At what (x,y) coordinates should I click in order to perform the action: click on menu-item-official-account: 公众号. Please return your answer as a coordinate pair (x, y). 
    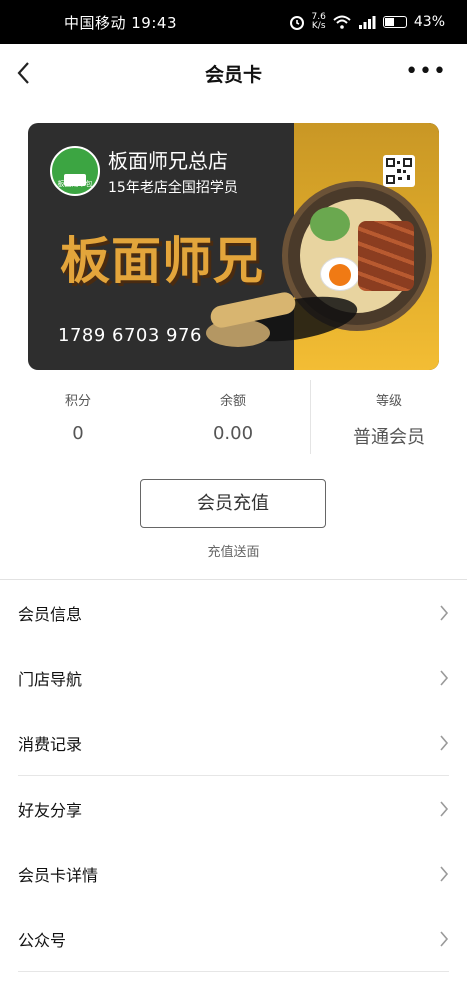
    Looking at the image, I should click on (233, 938).